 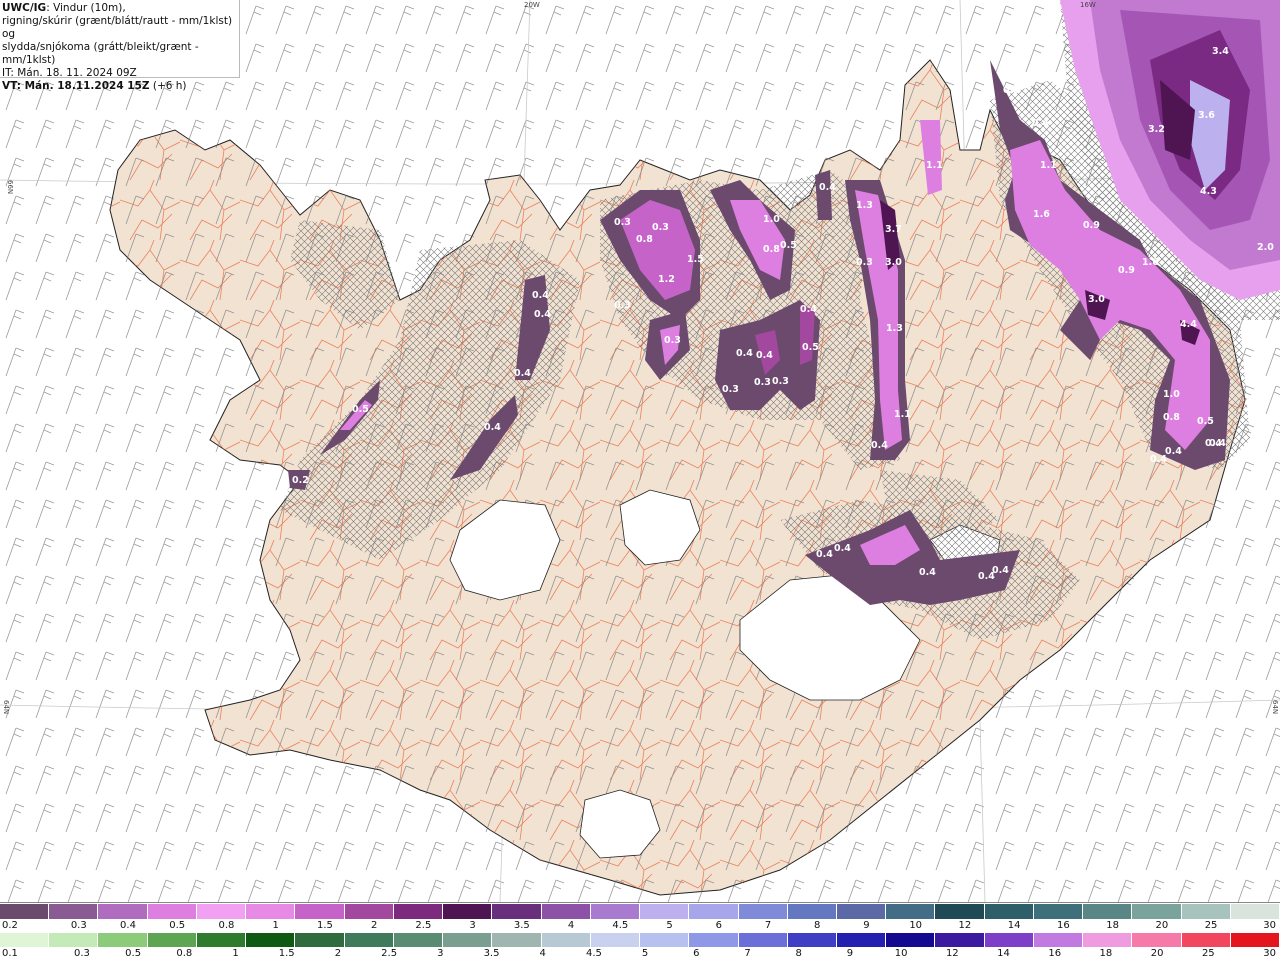 I want to click on snow-legend-tick: 0.2, so click(x=10, y=925).